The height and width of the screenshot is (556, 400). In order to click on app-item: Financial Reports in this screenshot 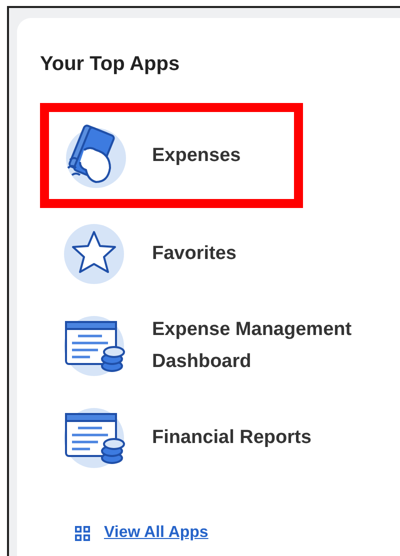, I will do `click(210, 438)`.